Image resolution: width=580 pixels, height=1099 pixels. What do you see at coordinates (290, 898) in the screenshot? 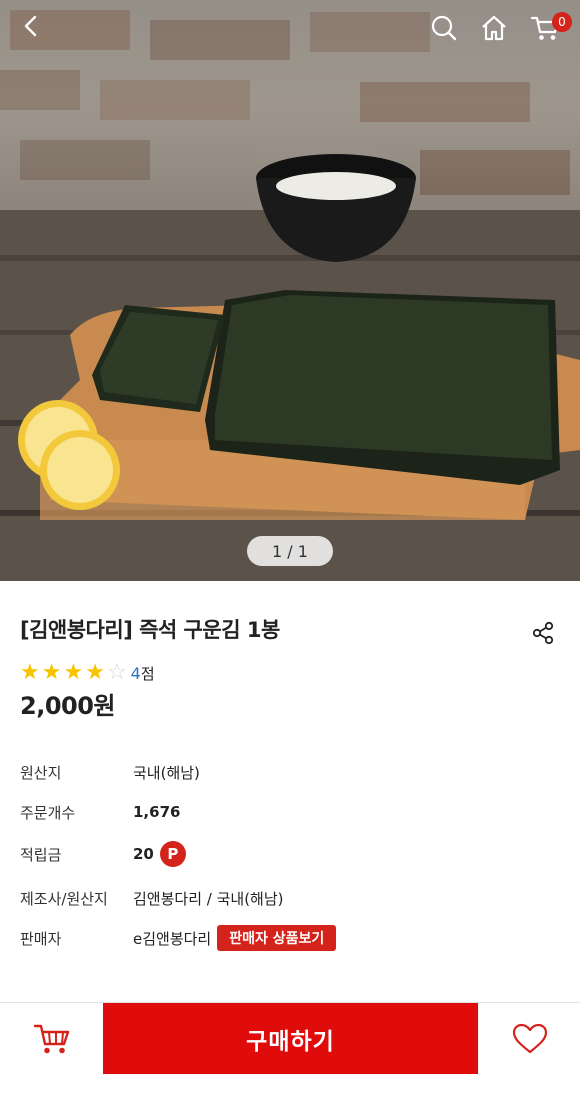
I see `spec-row-manufacturer: 제조사/원산지 김앤봉다리 / 국내(해남)` at bounding box center [290, 898].